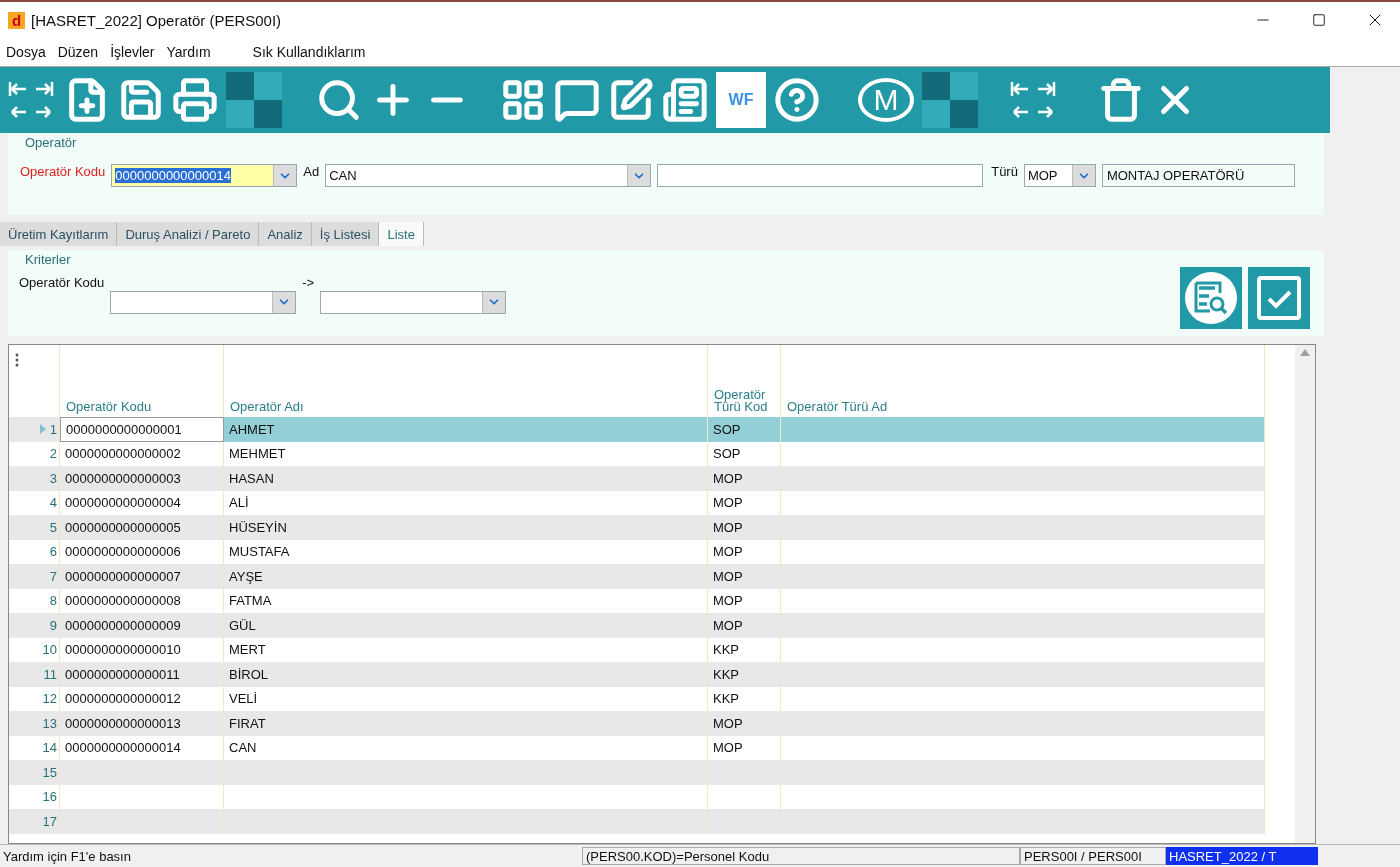 This screenshot has width=1400, height=867. I want to click on table-cell: 0000000000000001, so click(142, 429).